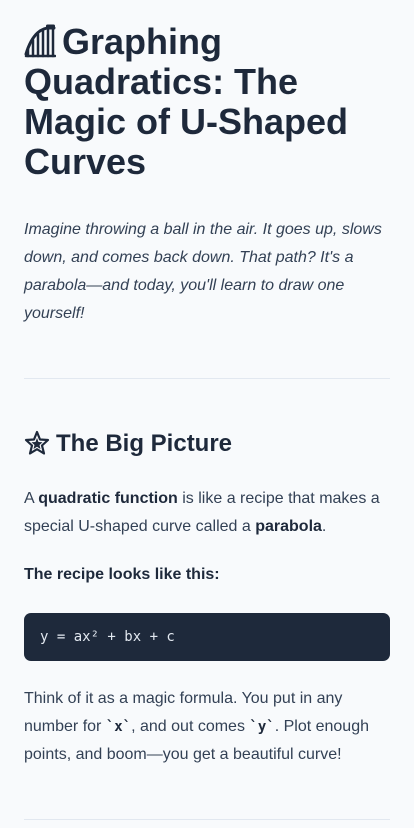 This screenshot has width=414, height=828. I want to click on definition-text-3: ., so click(324, 526).